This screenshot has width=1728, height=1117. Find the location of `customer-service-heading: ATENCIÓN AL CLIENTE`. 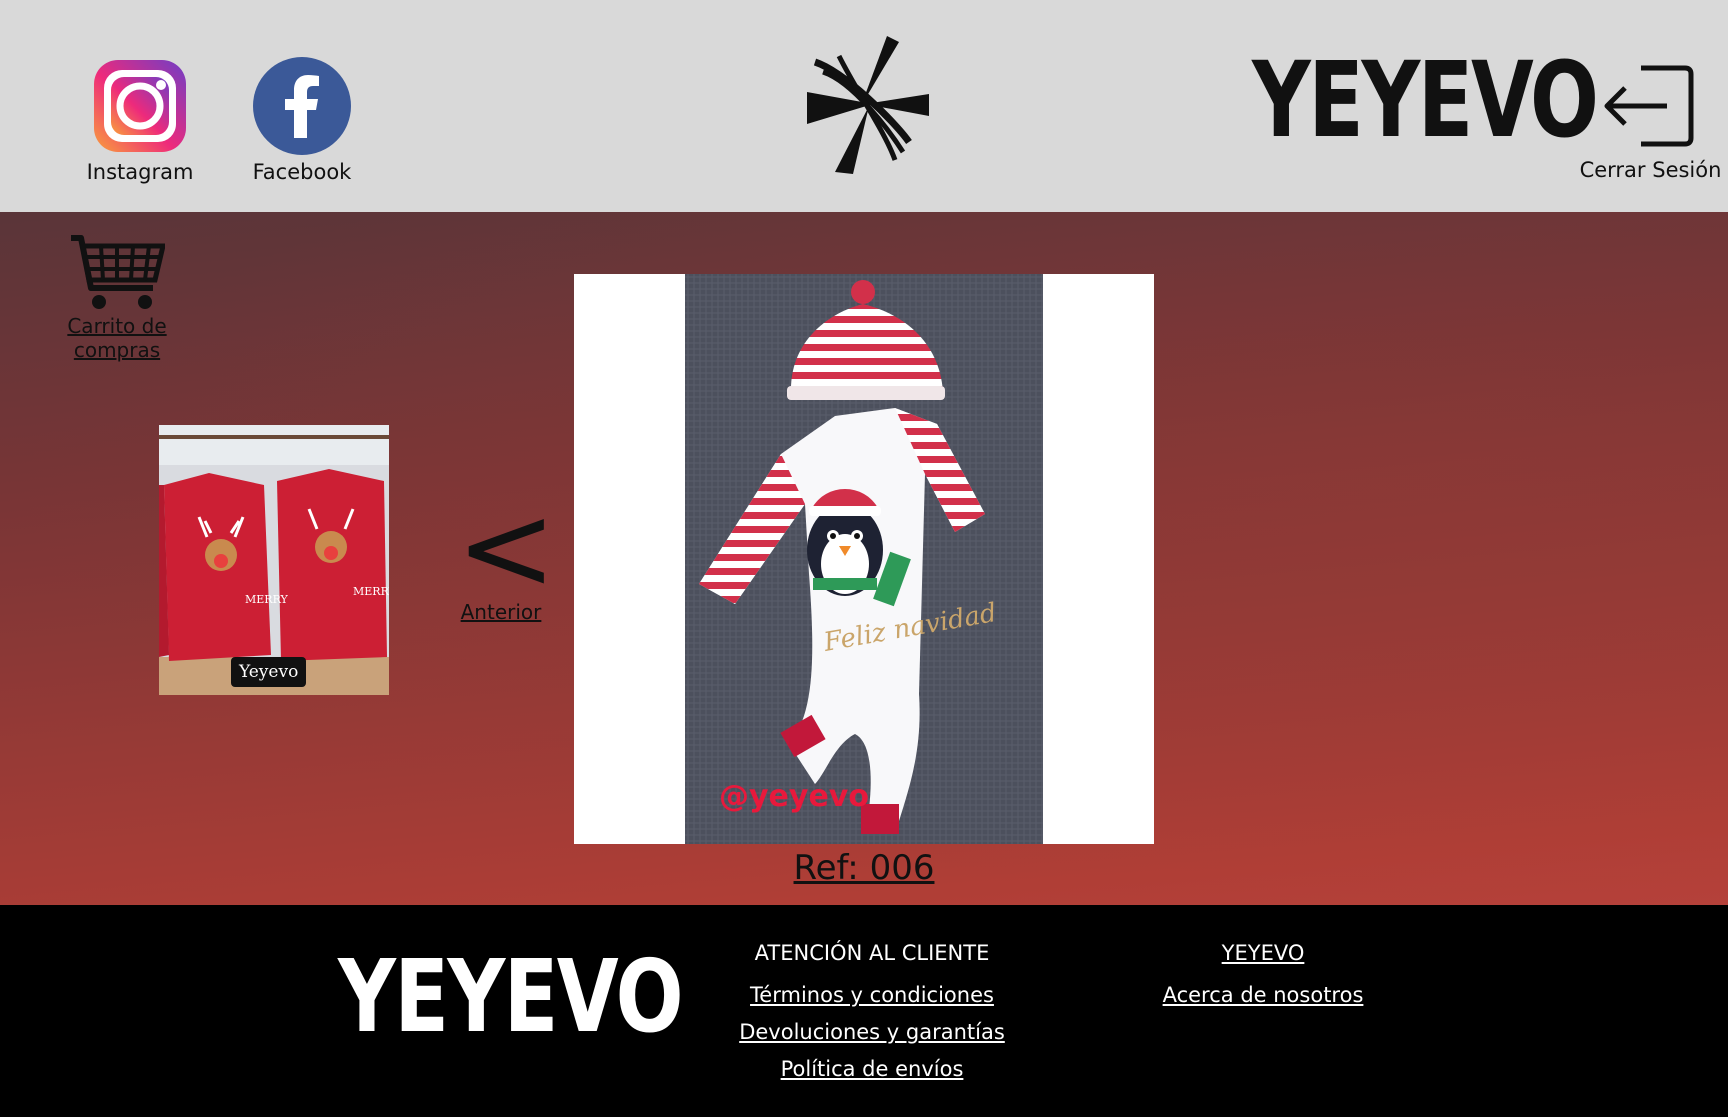

customer-service-heading: ATENCIÓN AL CLIENTE is located at coordinates (872, 953).